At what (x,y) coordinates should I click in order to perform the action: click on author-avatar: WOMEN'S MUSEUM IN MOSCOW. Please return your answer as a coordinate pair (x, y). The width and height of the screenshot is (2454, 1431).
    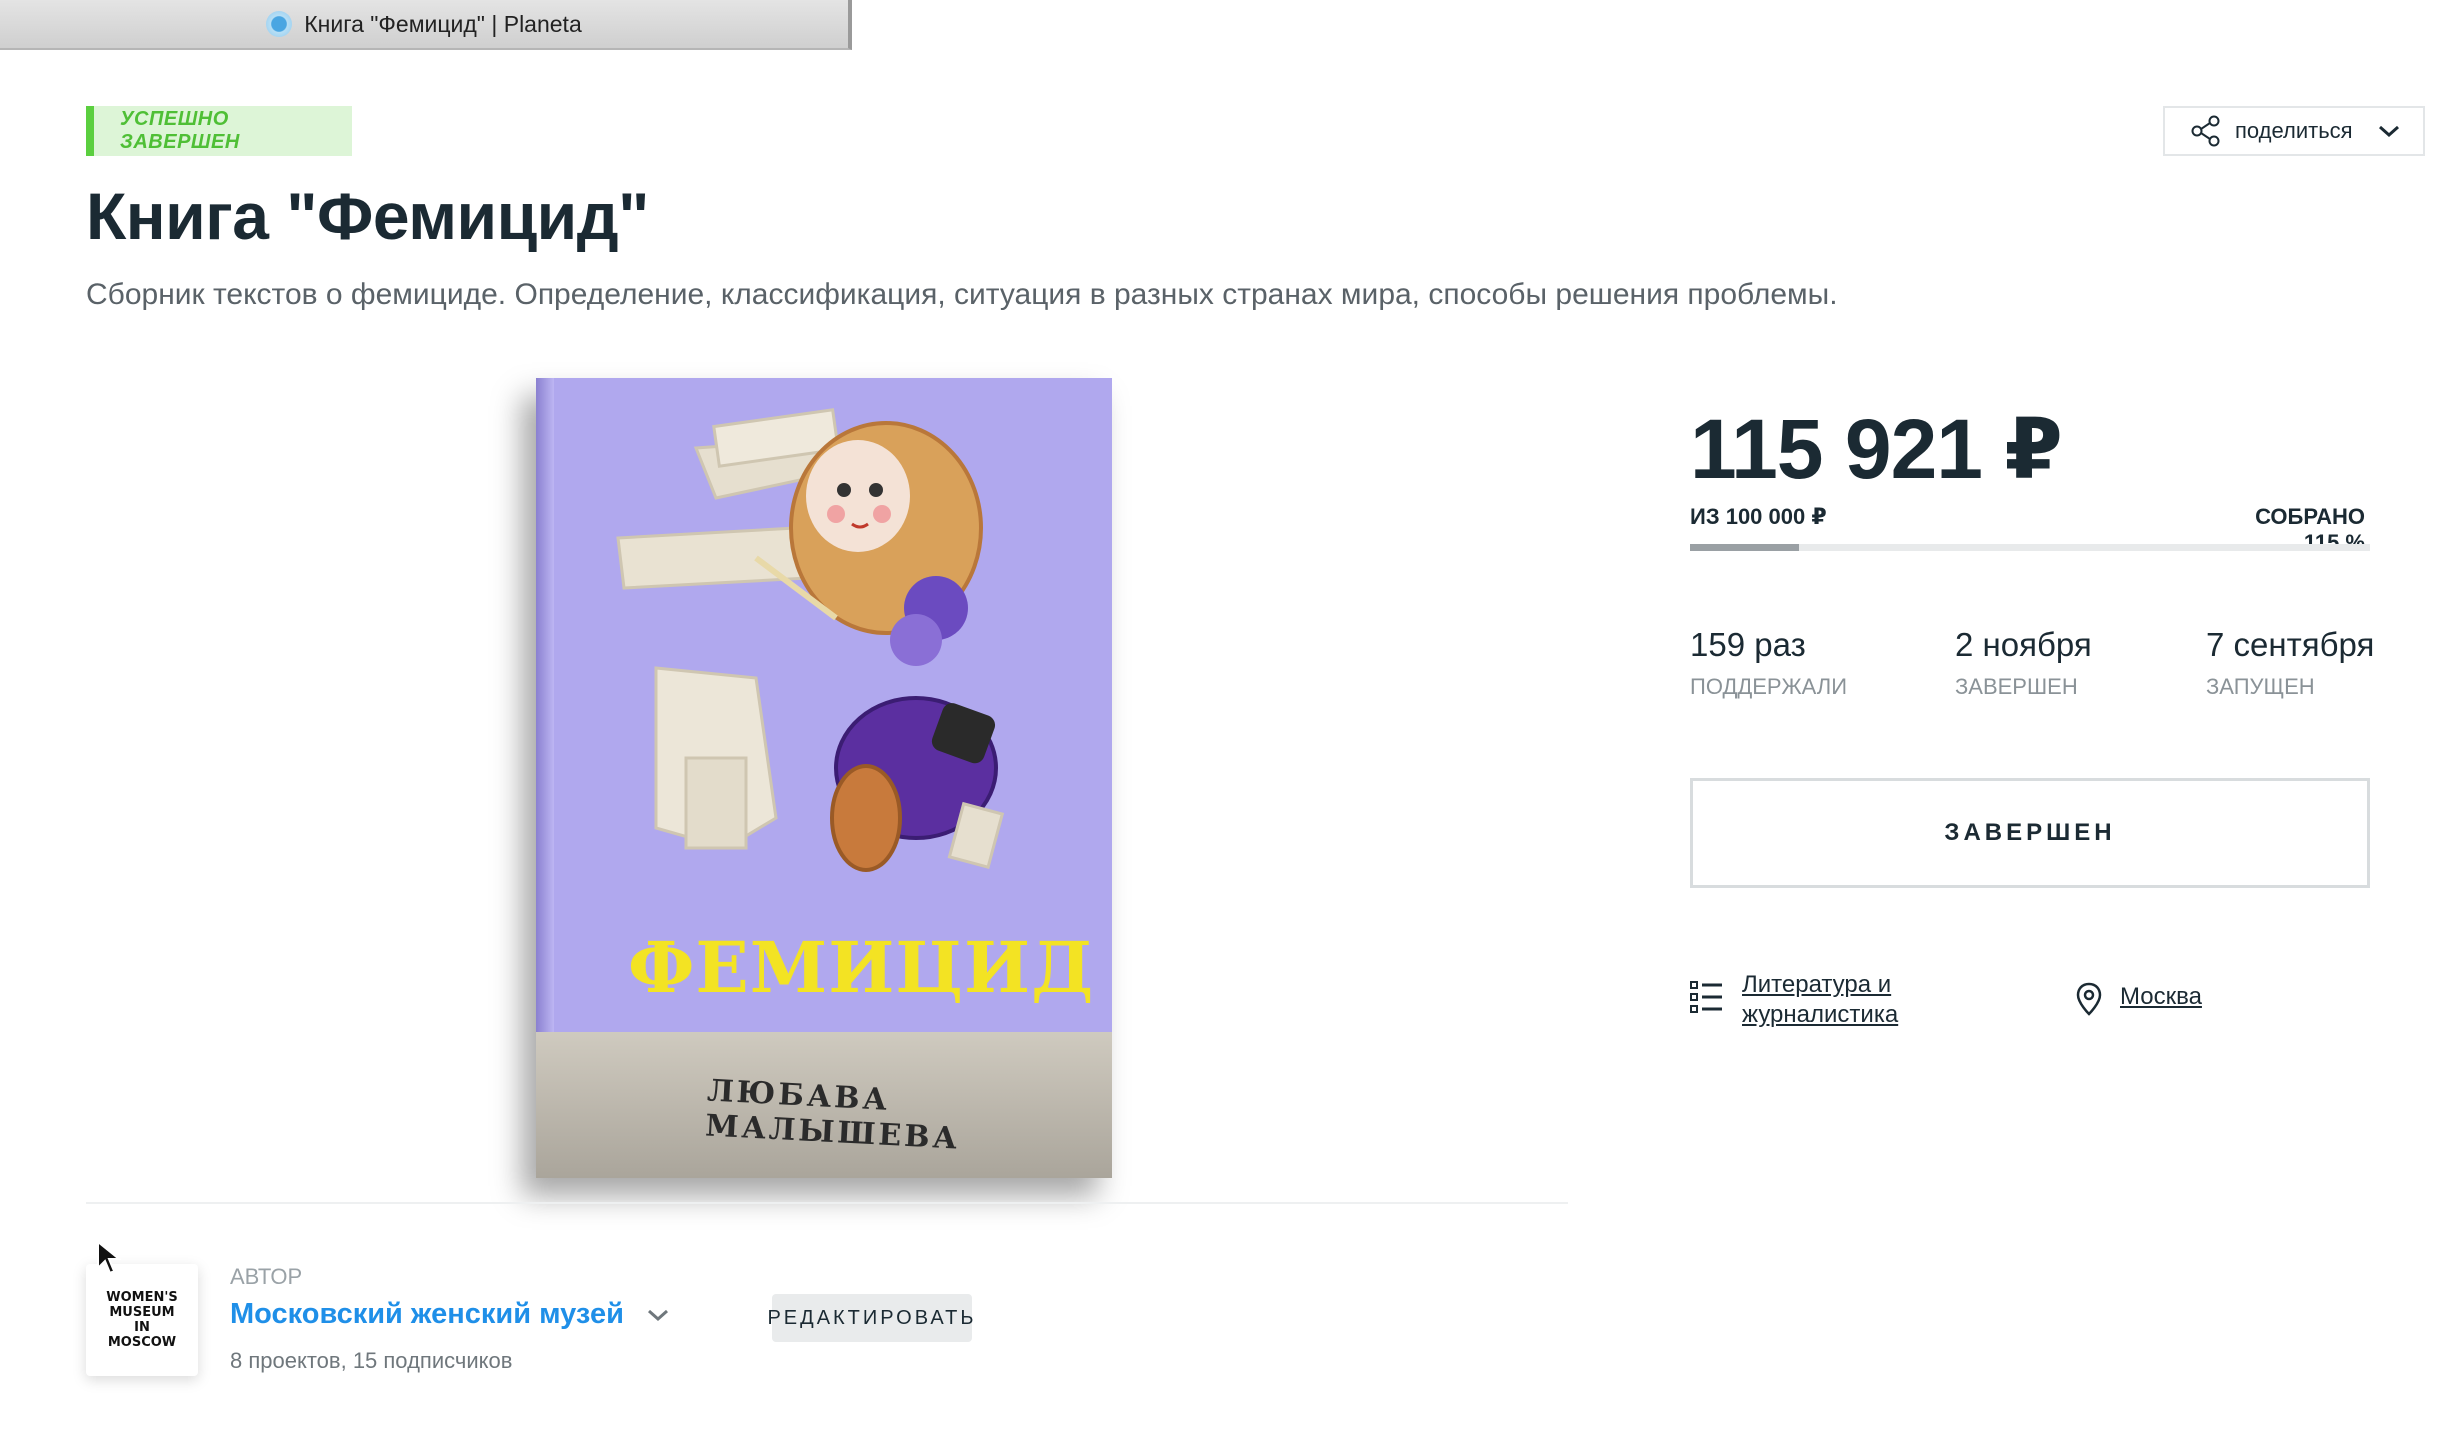
    Looking at the image, I should click on (142, 1320).